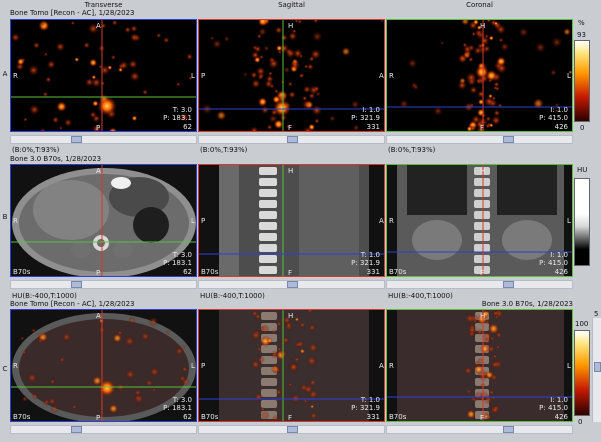 Image resolution: width=601 pixels, height=442 pixels. I want to click on scale-max: 100, so click(582, 324).